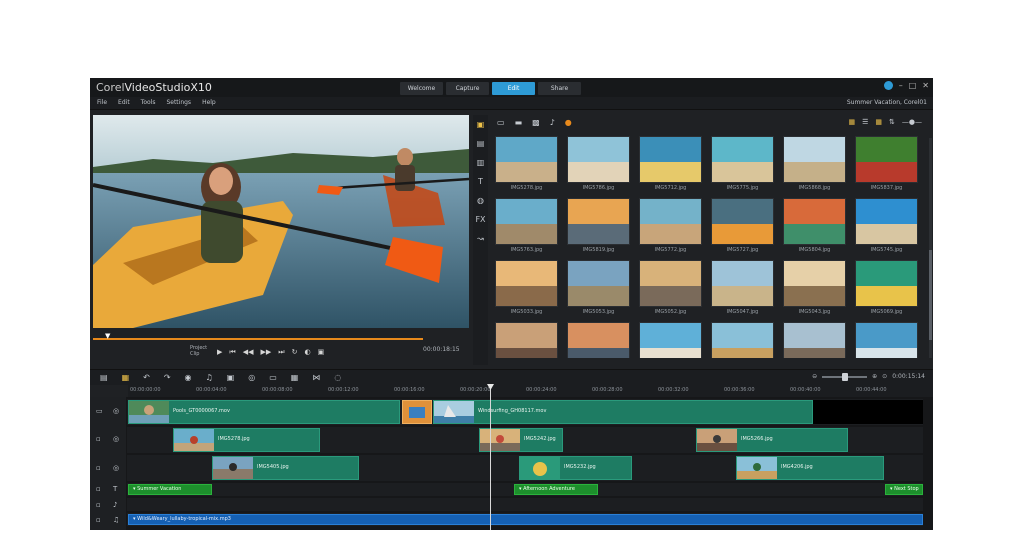 This screenshot has width=1024, height=536. What do you see at coordinates (281, 337) in the screenshot?
I see `preview-scrubber: ▼` at bounding box center [281, 337].